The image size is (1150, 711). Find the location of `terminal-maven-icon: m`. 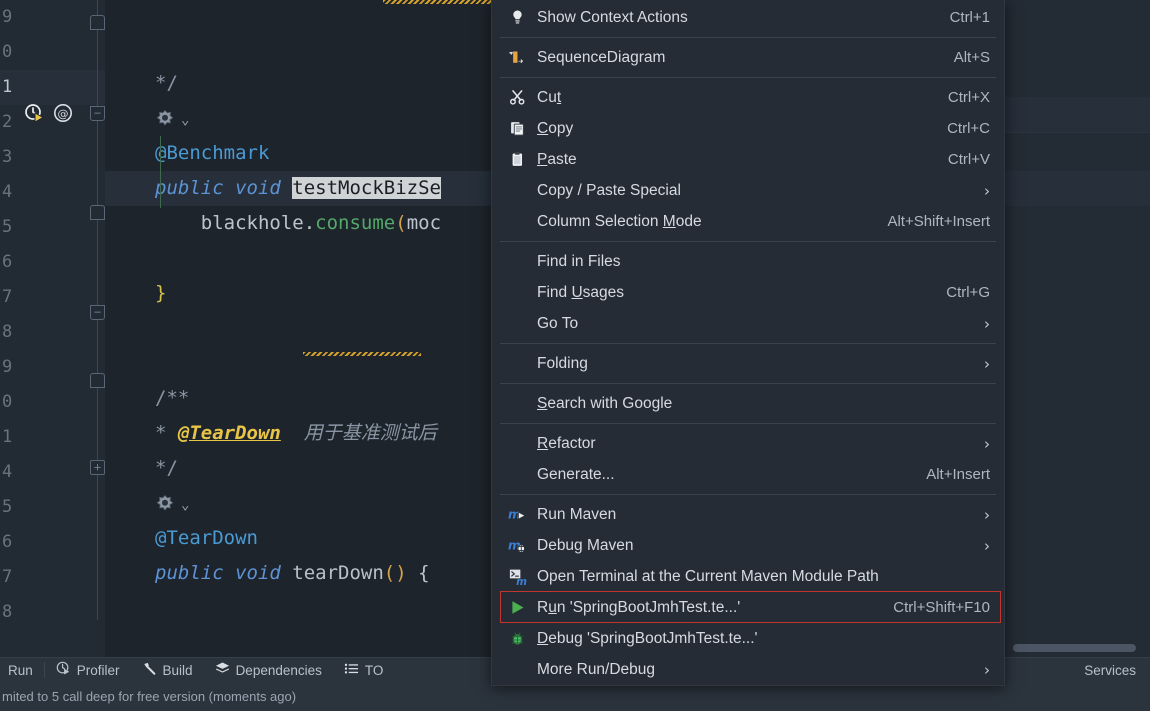

terminal-maven-icon: m is located at coordinates (517, 577).